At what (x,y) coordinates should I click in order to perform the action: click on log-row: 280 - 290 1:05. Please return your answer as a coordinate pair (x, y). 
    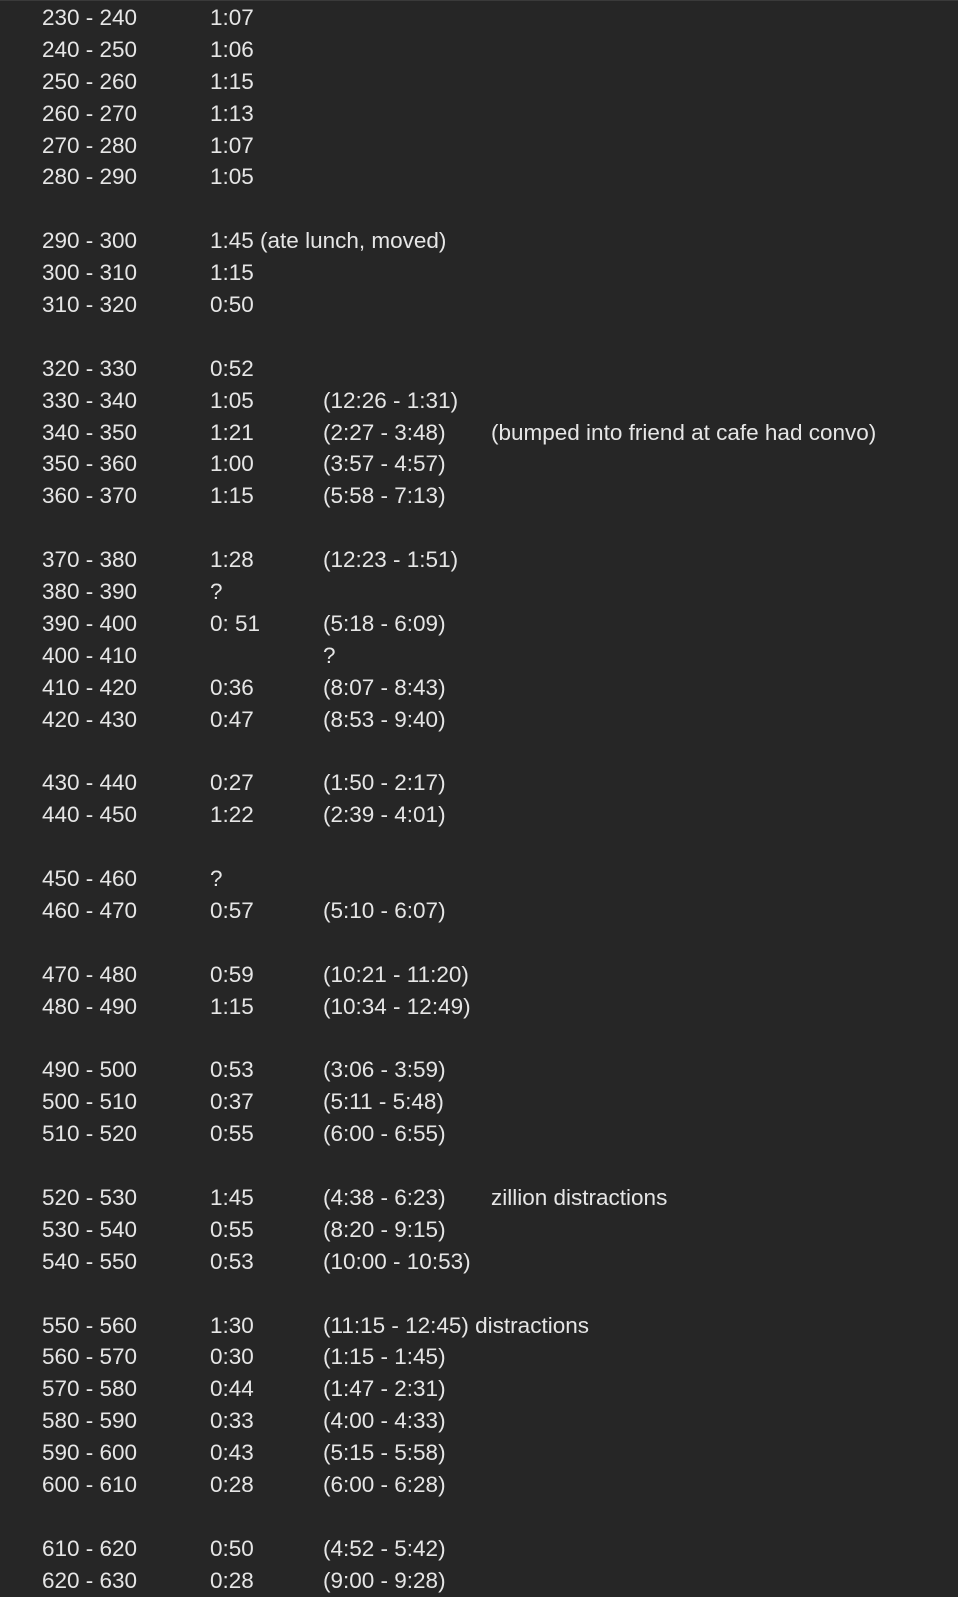
    Looking at the image, I should click on (479, 177).